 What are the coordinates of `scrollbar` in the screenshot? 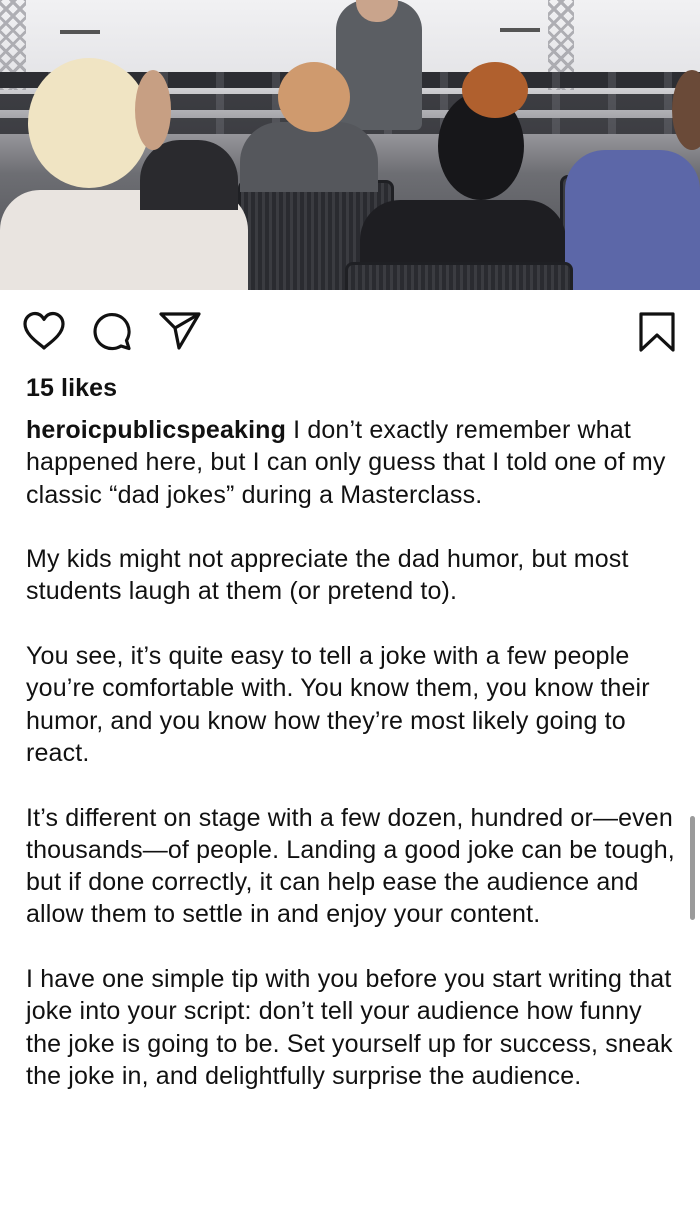 It's located at (692, 868).